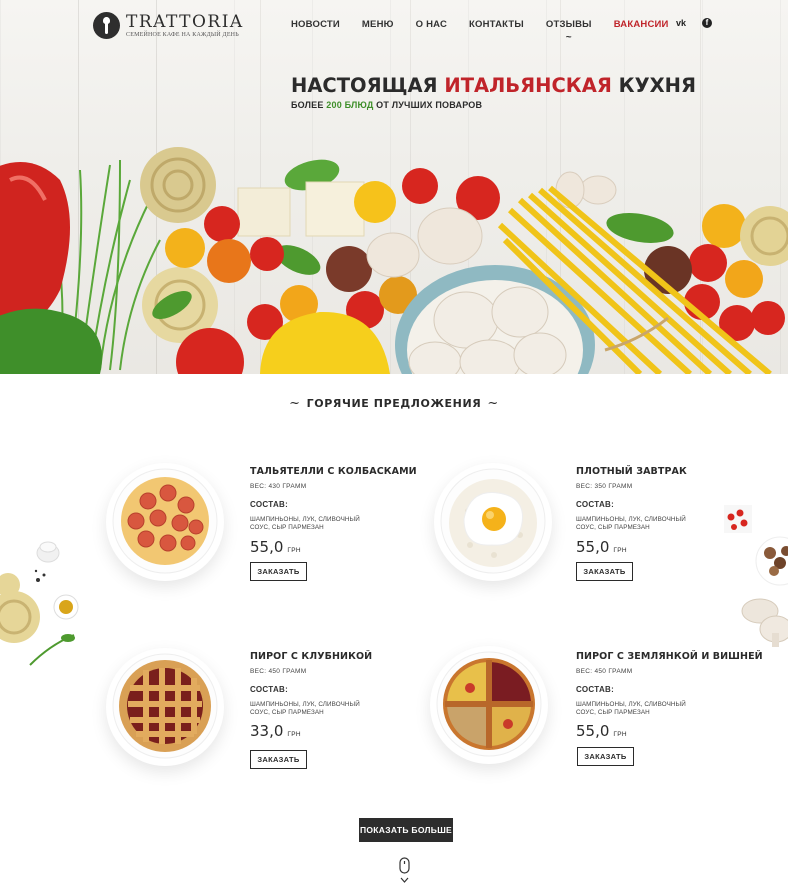 This screenshot has height=896, width=788. I want to click on section-title-text: ГОРЯЧИЕ ПРЕДЛОЖЕНИЯ, so click(394, 403).